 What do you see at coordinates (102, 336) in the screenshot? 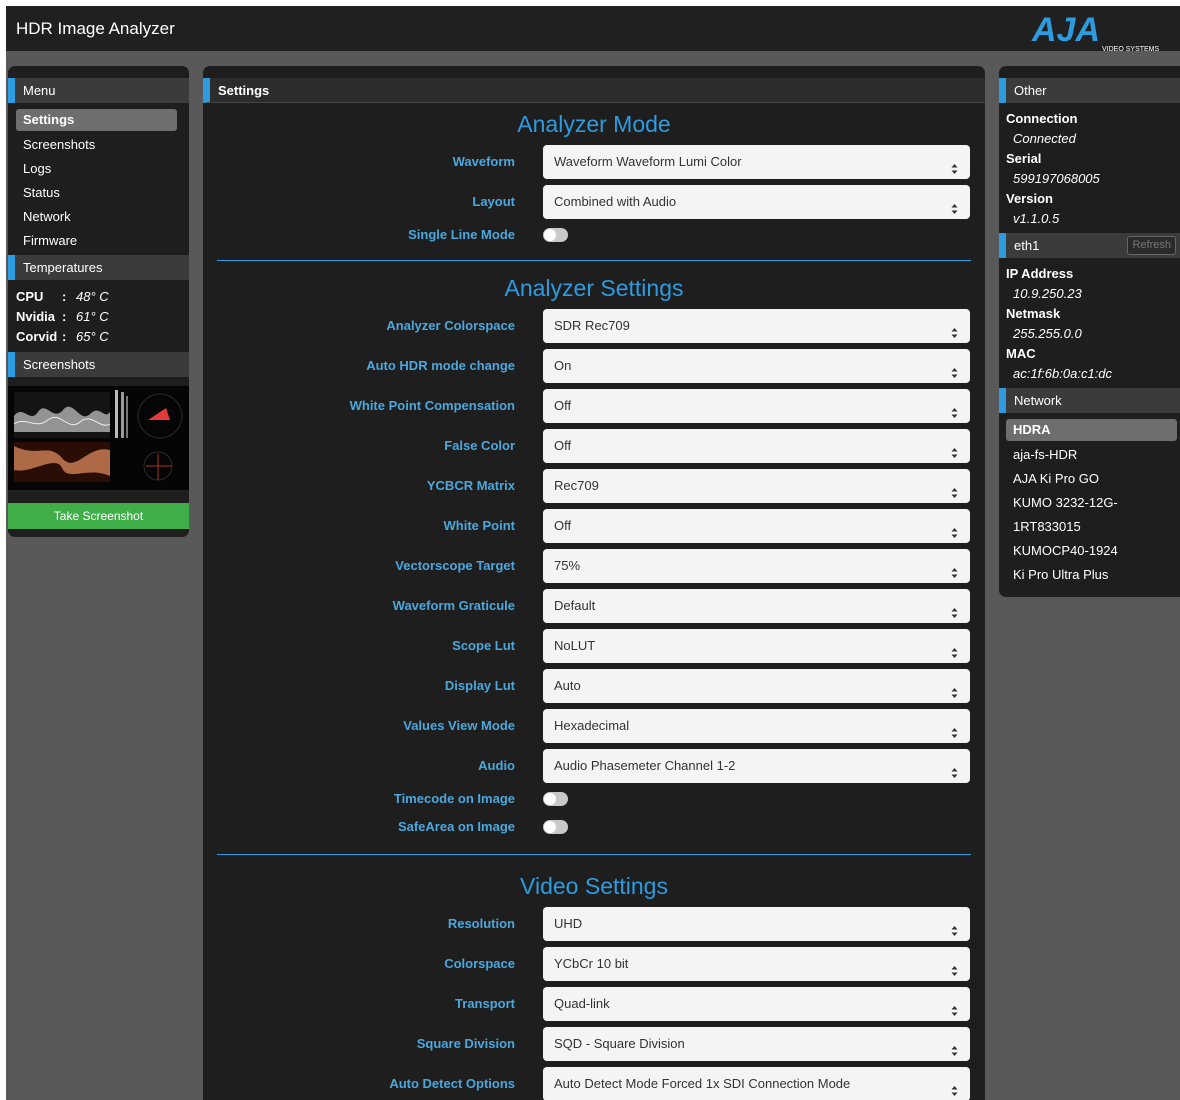
I see `temp-row-corvid: Corvid:65° C` at bounding box center [102, 336].